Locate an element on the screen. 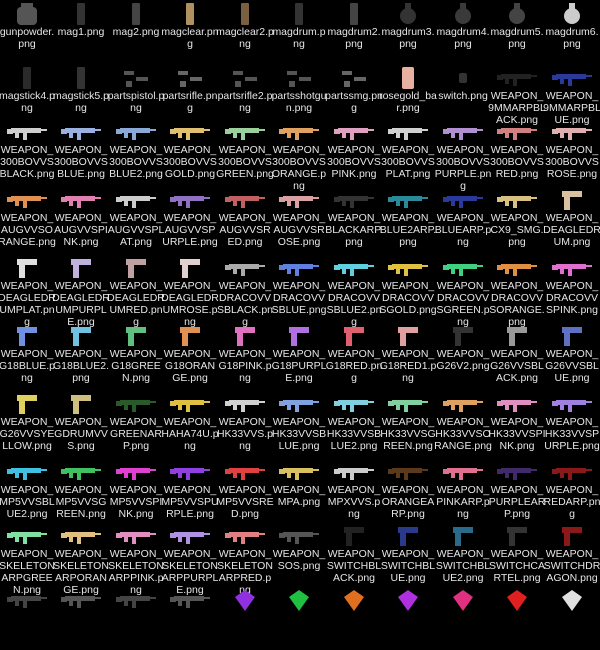 The width and height of the screenshot is (600, 650). file-tile: WEAPON_G18PURPLE.png is located at coordinates (299, 354).